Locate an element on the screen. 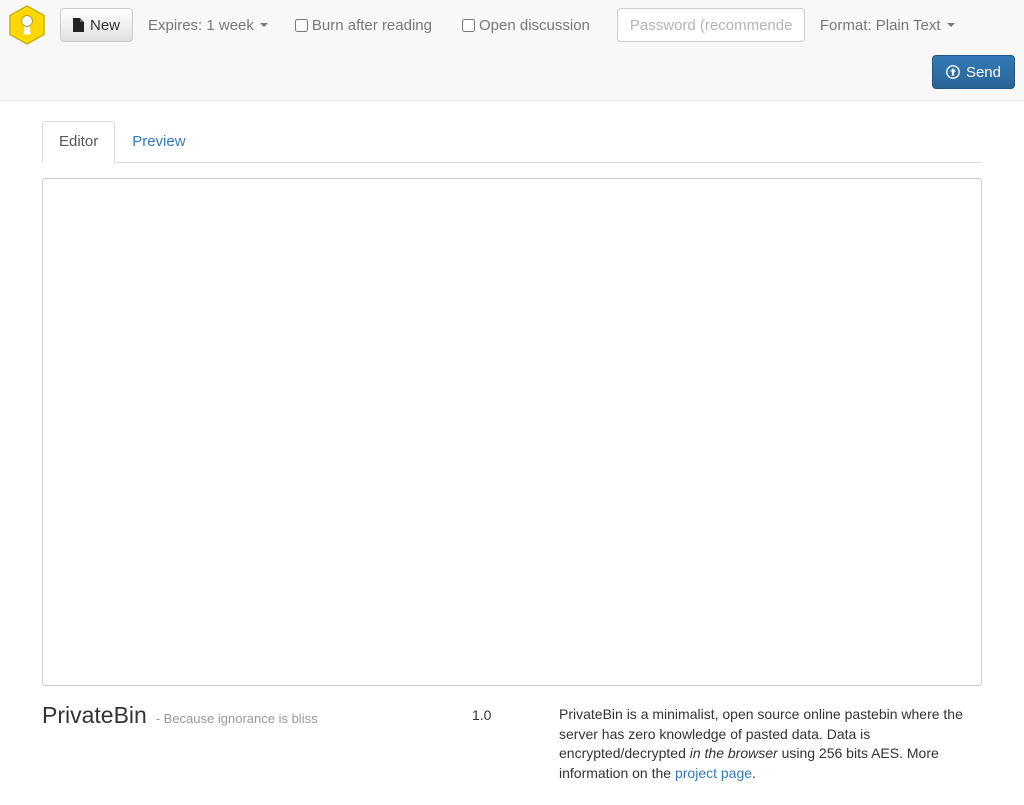 The image size is (1024, 805). send-button-label: Send is located at coordinates (983, 72).